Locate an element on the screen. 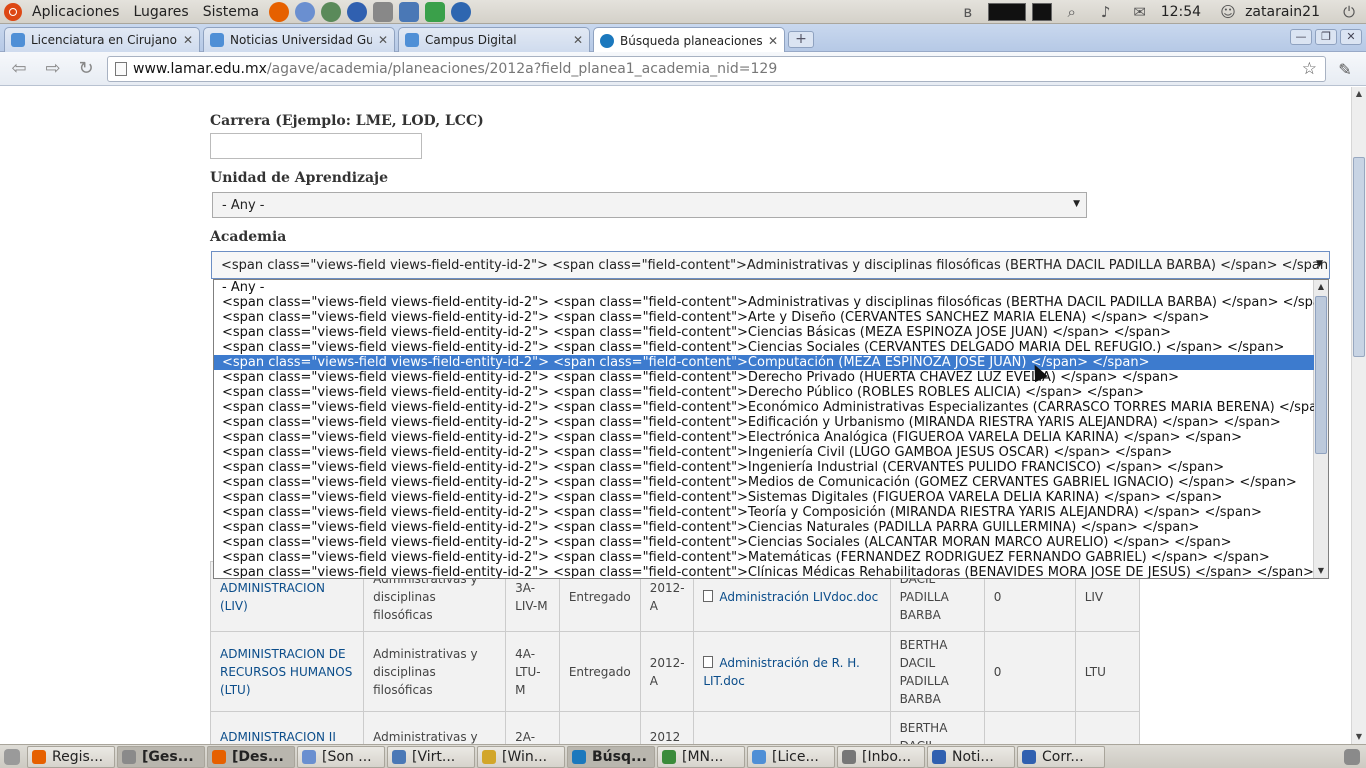 The image size is (1366, 768). firefox-launcher-icon is located at coordinates (279, 11).